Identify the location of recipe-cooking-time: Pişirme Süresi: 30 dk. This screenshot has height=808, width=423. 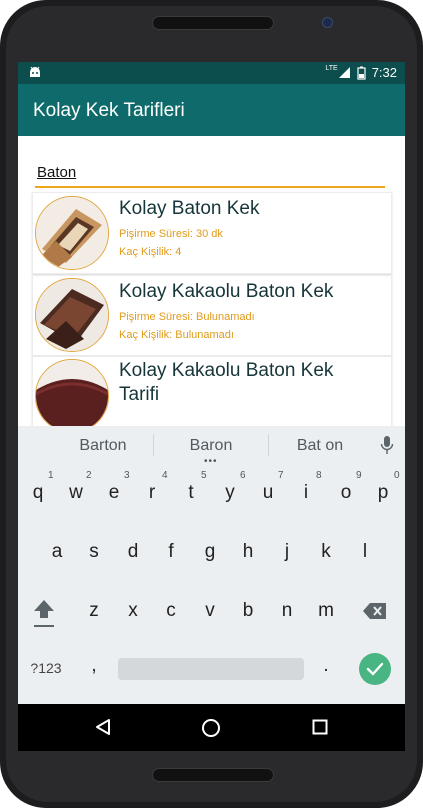
(171, 234).